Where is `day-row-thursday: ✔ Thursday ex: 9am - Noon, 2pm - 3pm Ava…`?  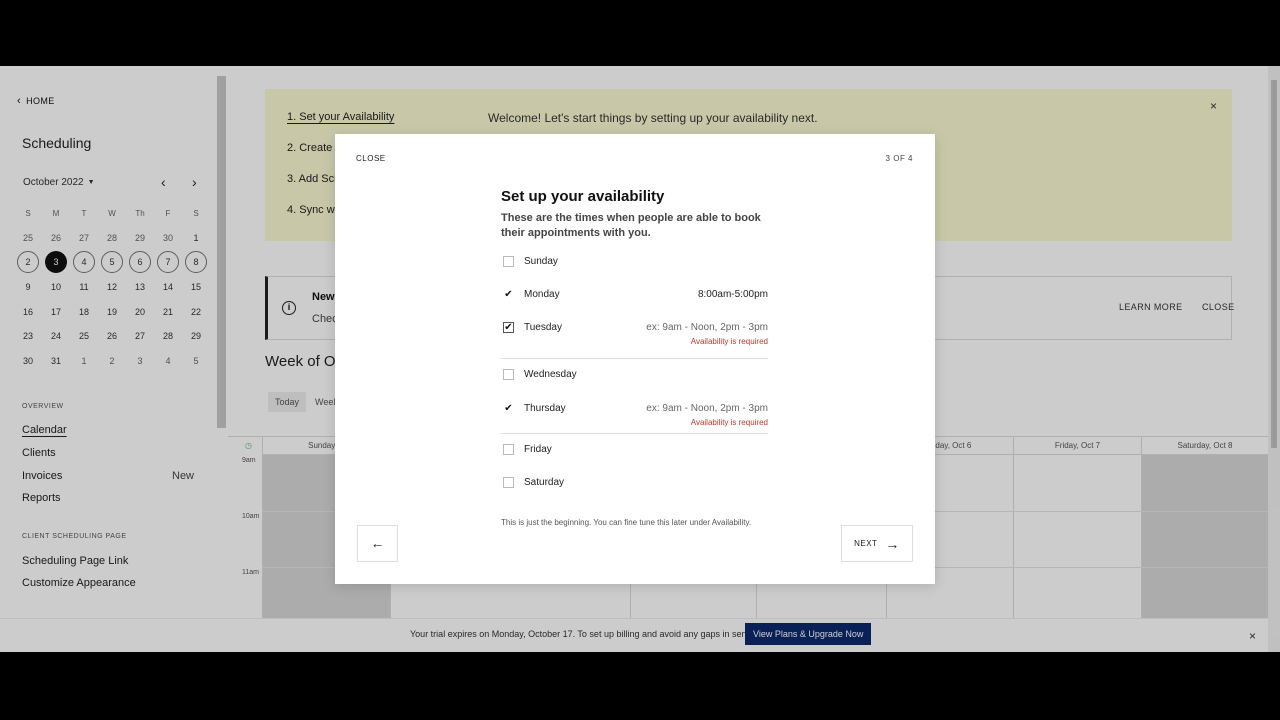
day-row-thursday: ✔ Thursday ex: 9am - Noon, 2pm - 3pm Ava… is located at coordinates (634, 413).